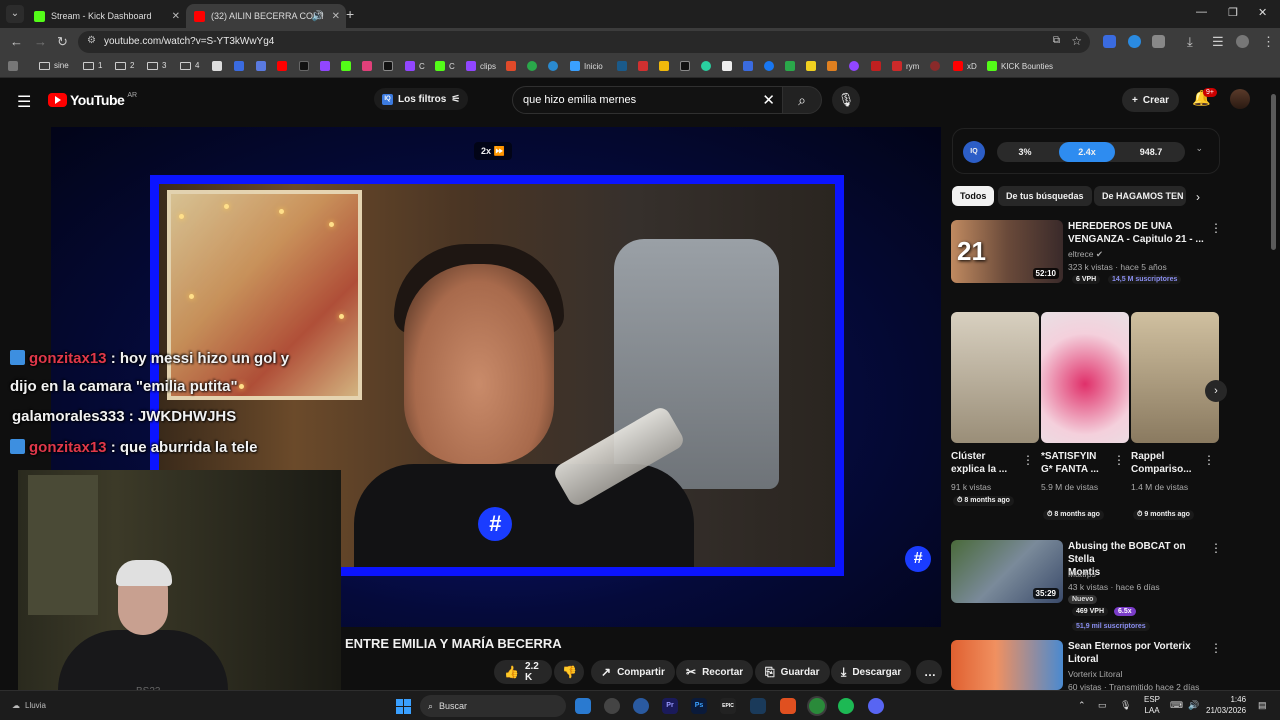 Image resolution: width=1280 pixels, height=720 pixels. Describe the element at coordinates (1198, 197) in the screenshot. I see `chevron-right-icon: ›` at that location.